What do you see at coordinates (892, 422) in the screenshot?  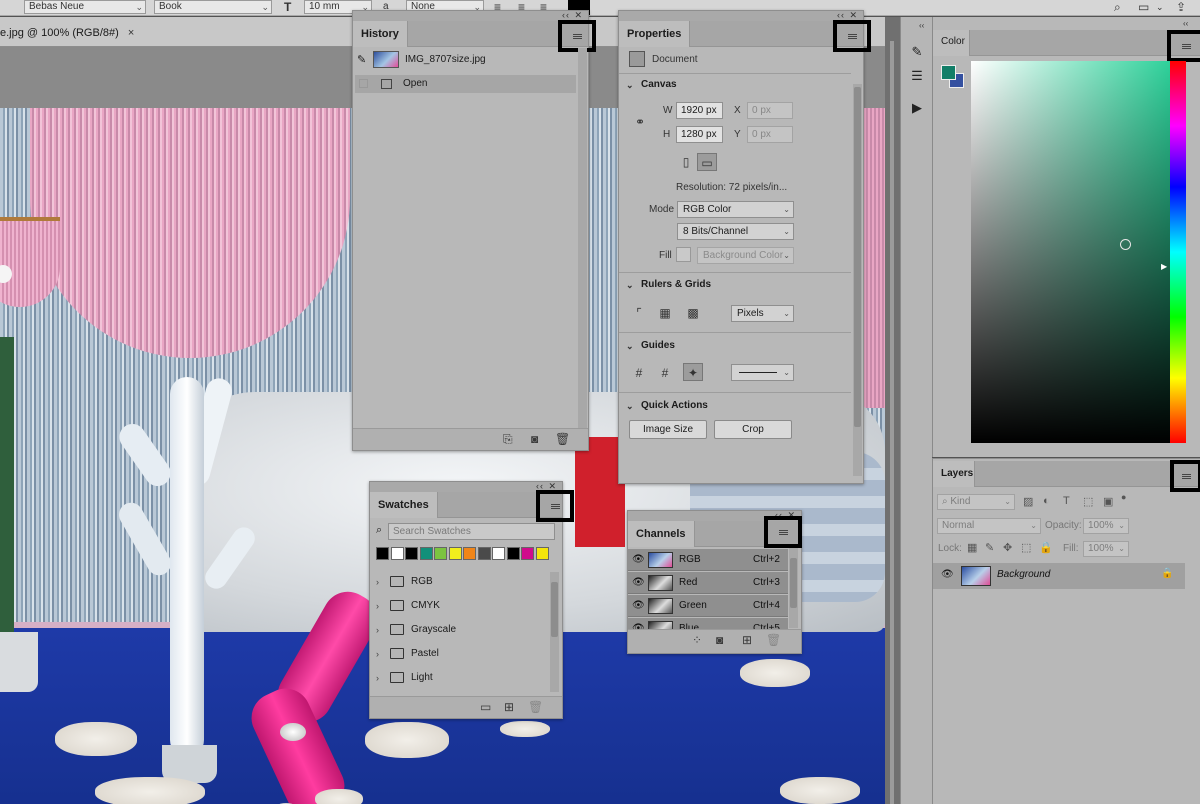 I see `dock-scrollbar` at bounding box center [892, 422].